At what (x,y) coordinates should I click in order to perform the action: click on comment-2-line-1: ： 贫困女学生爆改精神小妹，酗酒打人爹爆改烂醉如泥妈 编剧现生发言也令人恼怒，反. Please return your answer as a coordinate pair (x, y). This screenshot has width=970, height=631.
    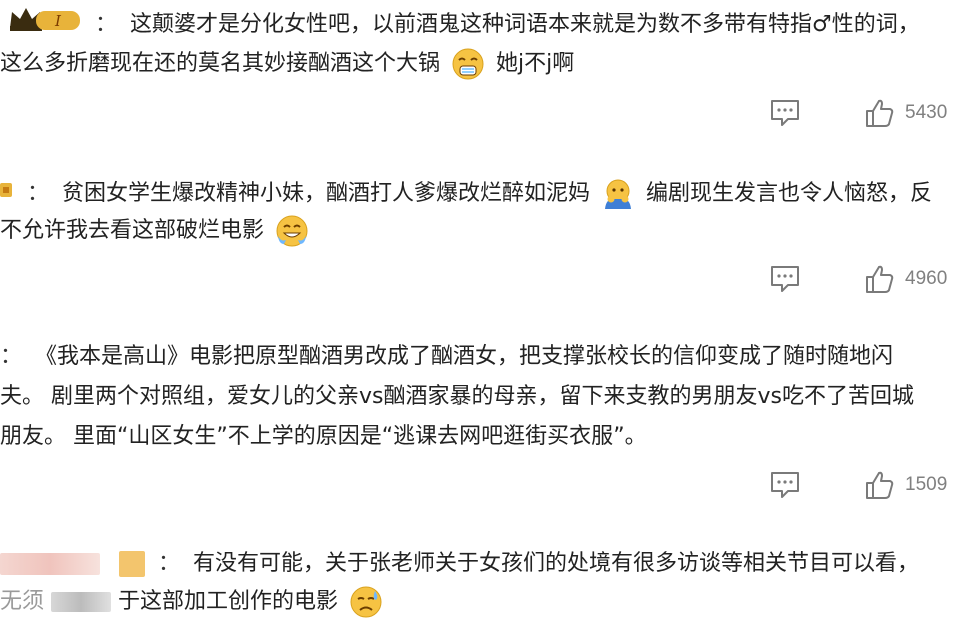
    Looking at the image, I should click on (466, 194).